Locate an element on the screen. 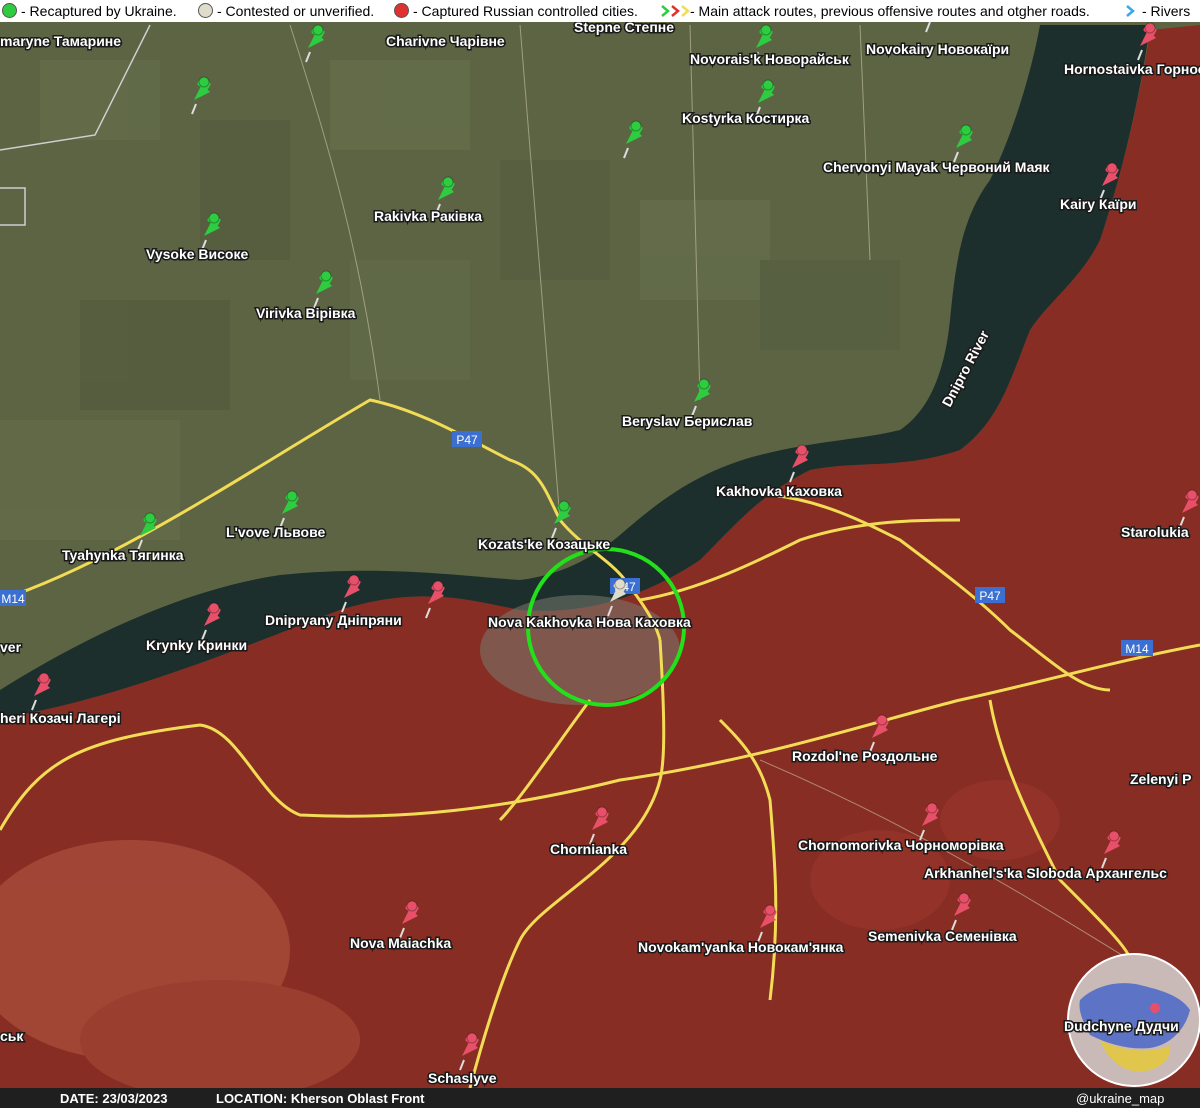  label-chornianka: Chornianka is located at coordinates (588, 849).